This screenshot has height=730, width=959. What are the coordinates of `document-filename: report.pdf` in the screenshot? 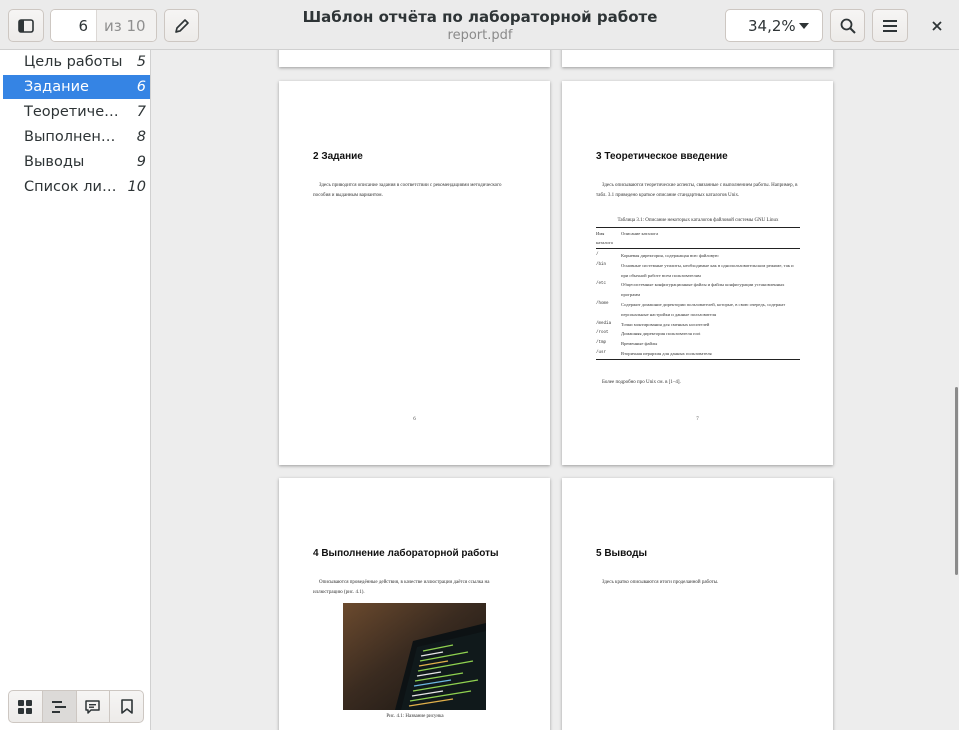 It's located at (480, 35).